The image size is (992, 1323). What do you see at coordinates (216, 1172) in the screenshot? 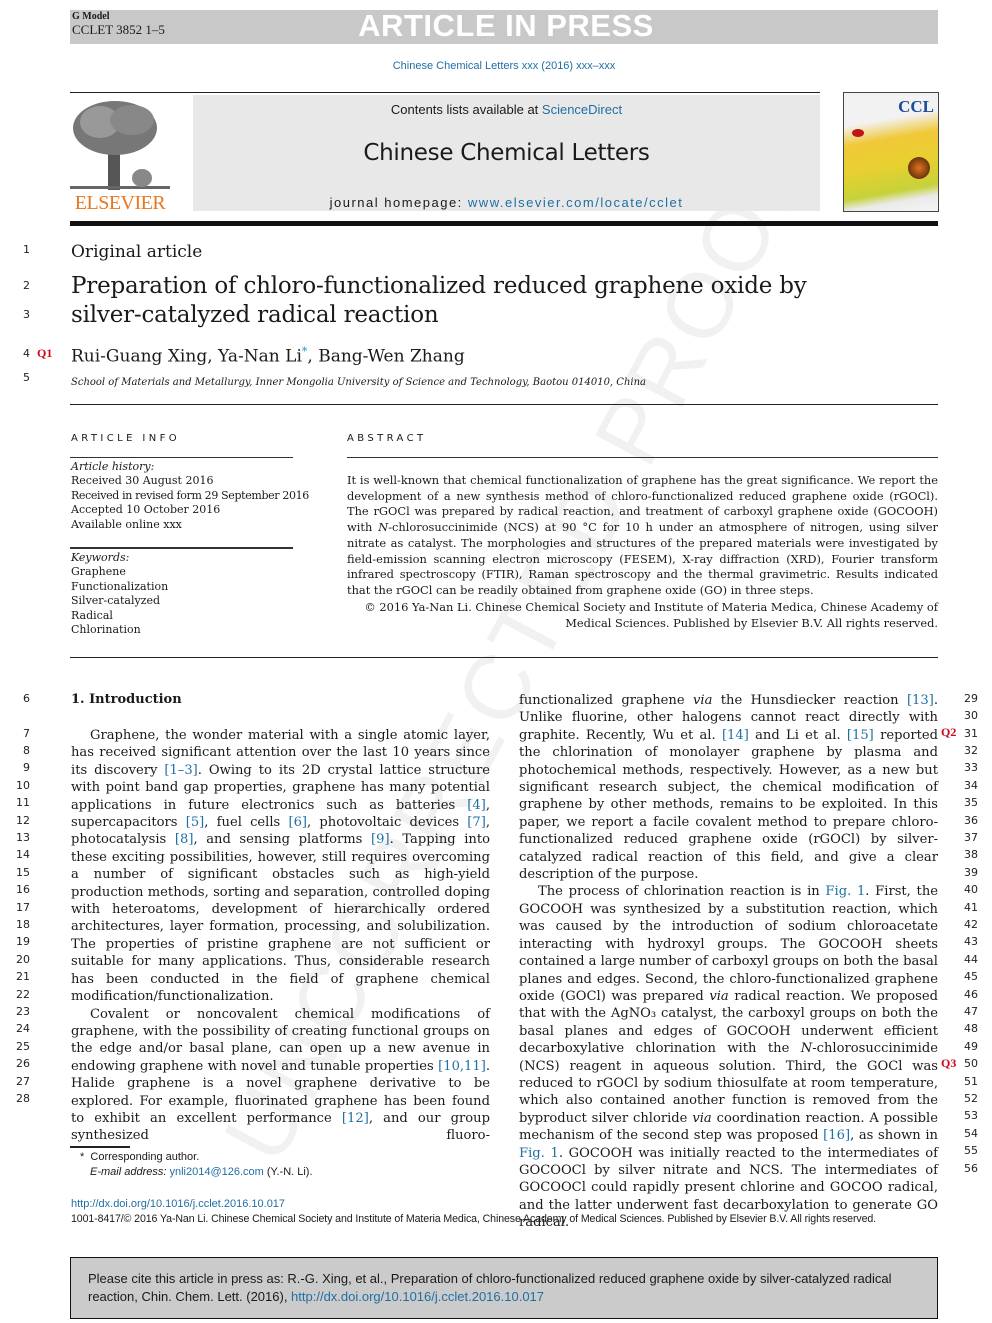
I see `email-link: ynli2014@126.com` at bounding box center [216, 1172].